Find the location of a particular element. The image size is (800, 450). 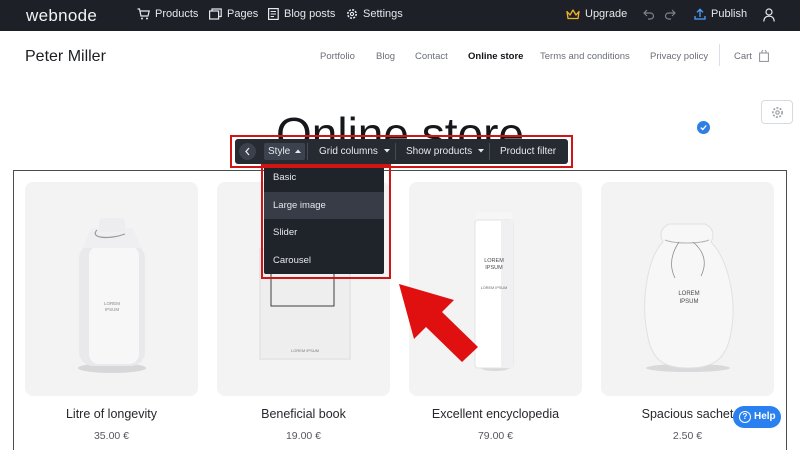

product-price: 19.00 € is located at coordinates (303, 436).